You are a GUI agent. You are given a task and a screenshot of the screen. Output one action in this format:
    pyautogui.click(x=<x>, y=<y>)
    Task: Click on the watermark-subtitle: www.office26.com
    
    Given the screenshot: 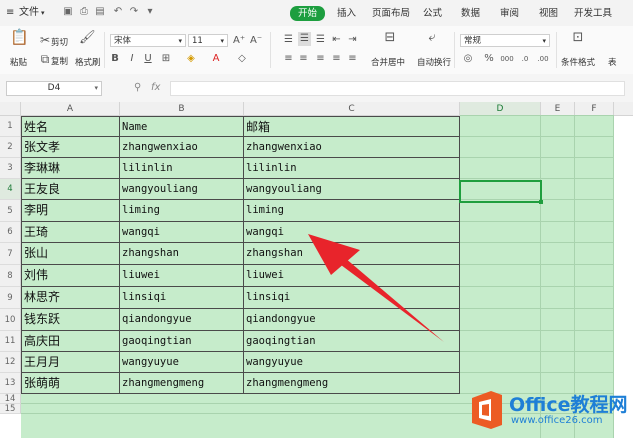 What is the action you would take?
    pyautogui.click(x=557, y=420)
    